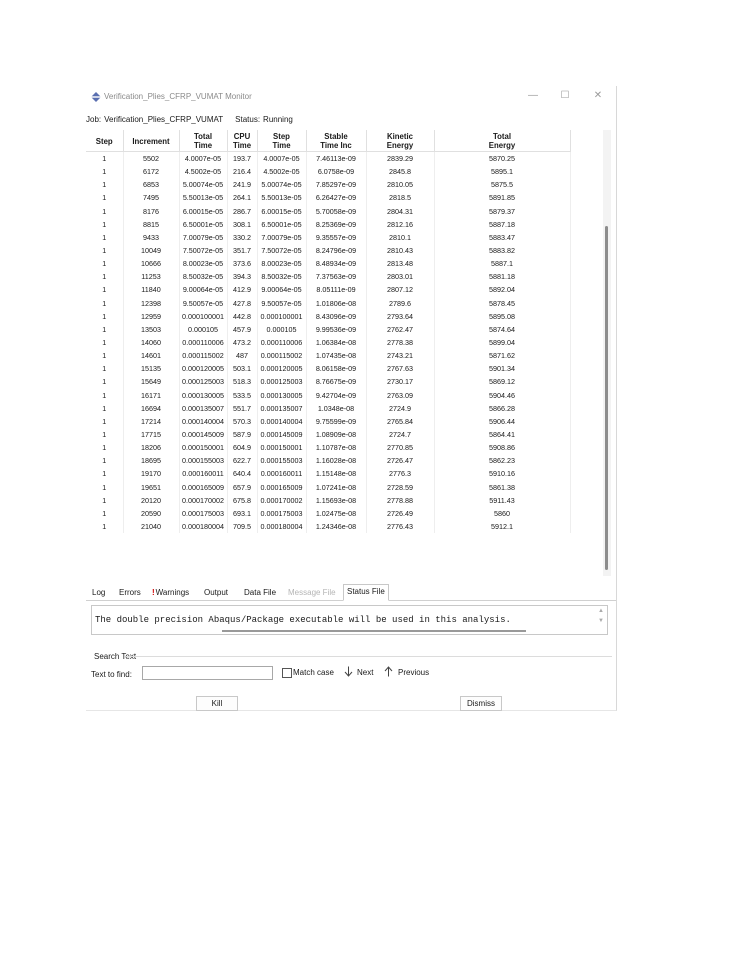  What do you see at coordinates (374, 631) in the screenshot?
I see `status-horizontal-scrollbar` at bounding box center [374, 631].